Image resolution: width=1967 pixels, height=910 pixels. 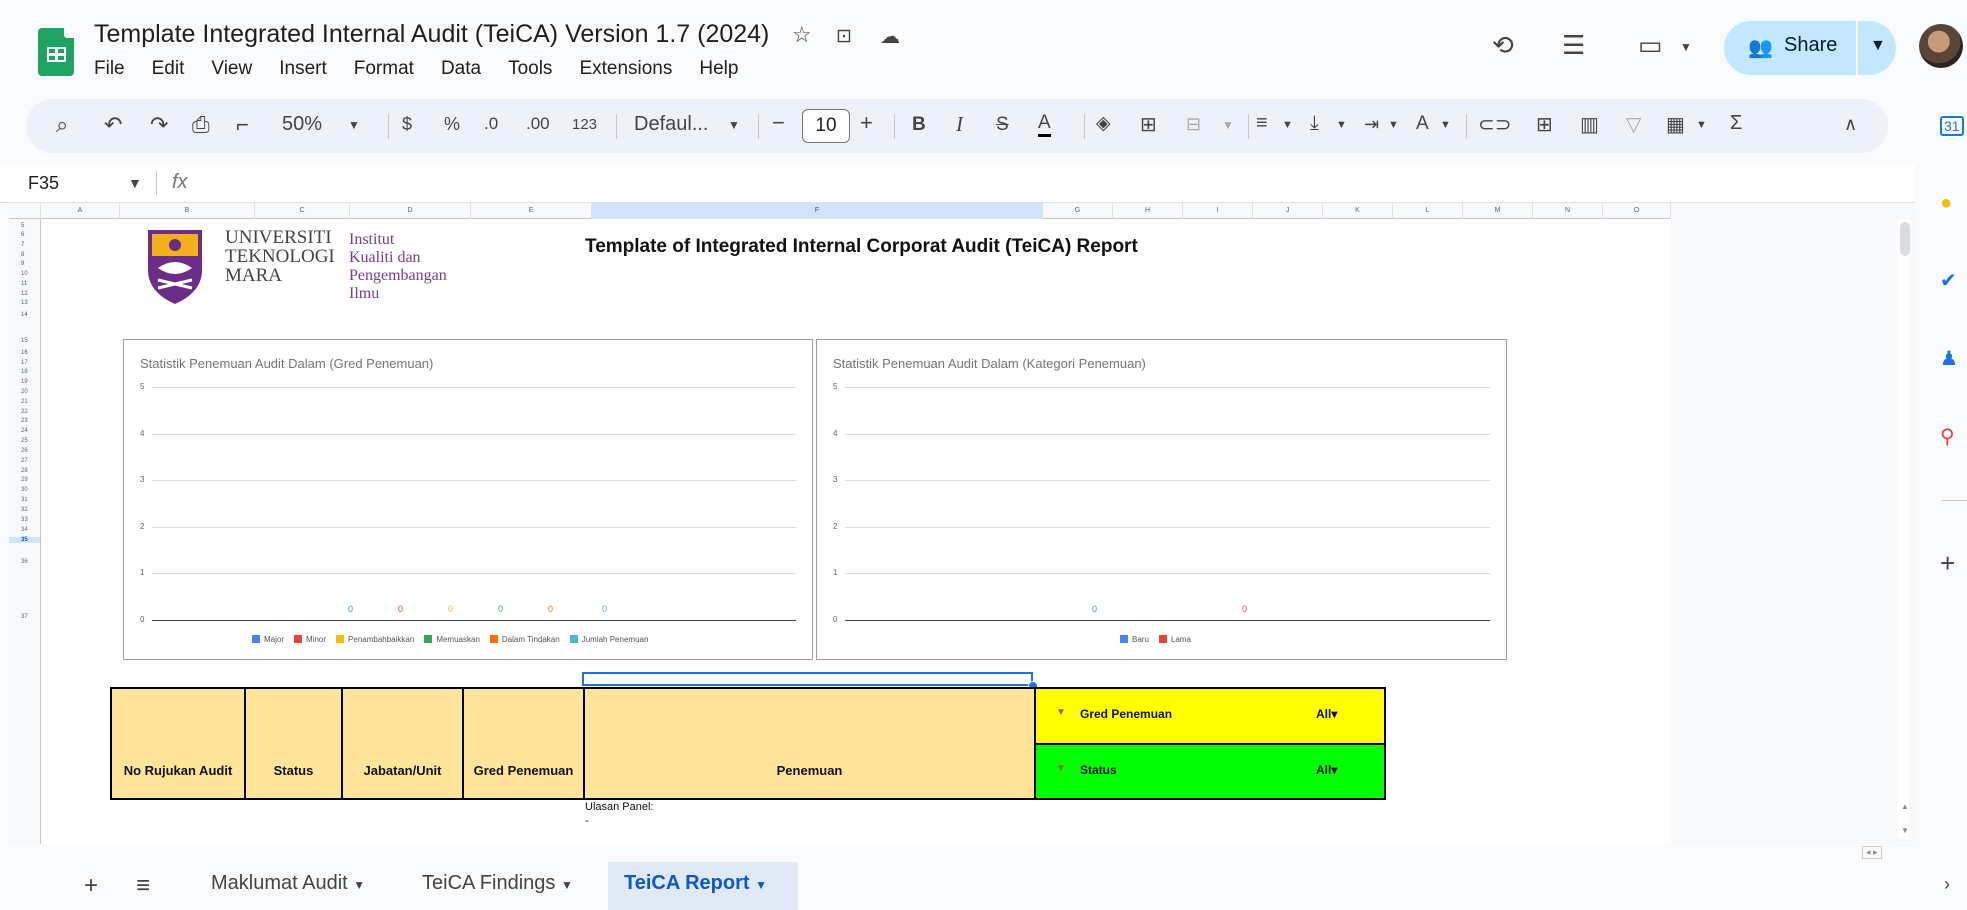 I want to click on paint-format-icon: ⌐, so click(x=242, y=125).